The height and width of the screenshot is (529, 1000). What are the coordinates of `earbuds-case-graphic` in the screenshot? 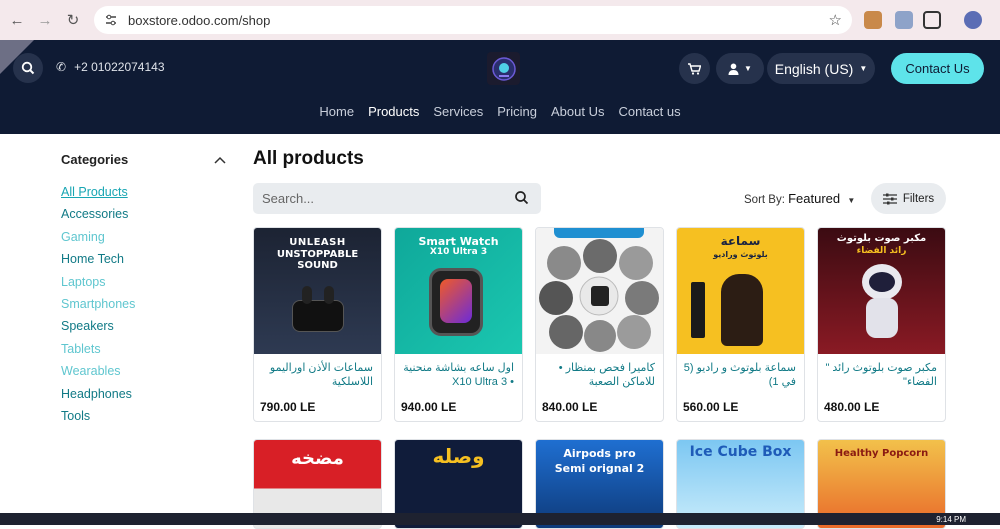 It's located at (318, 316).